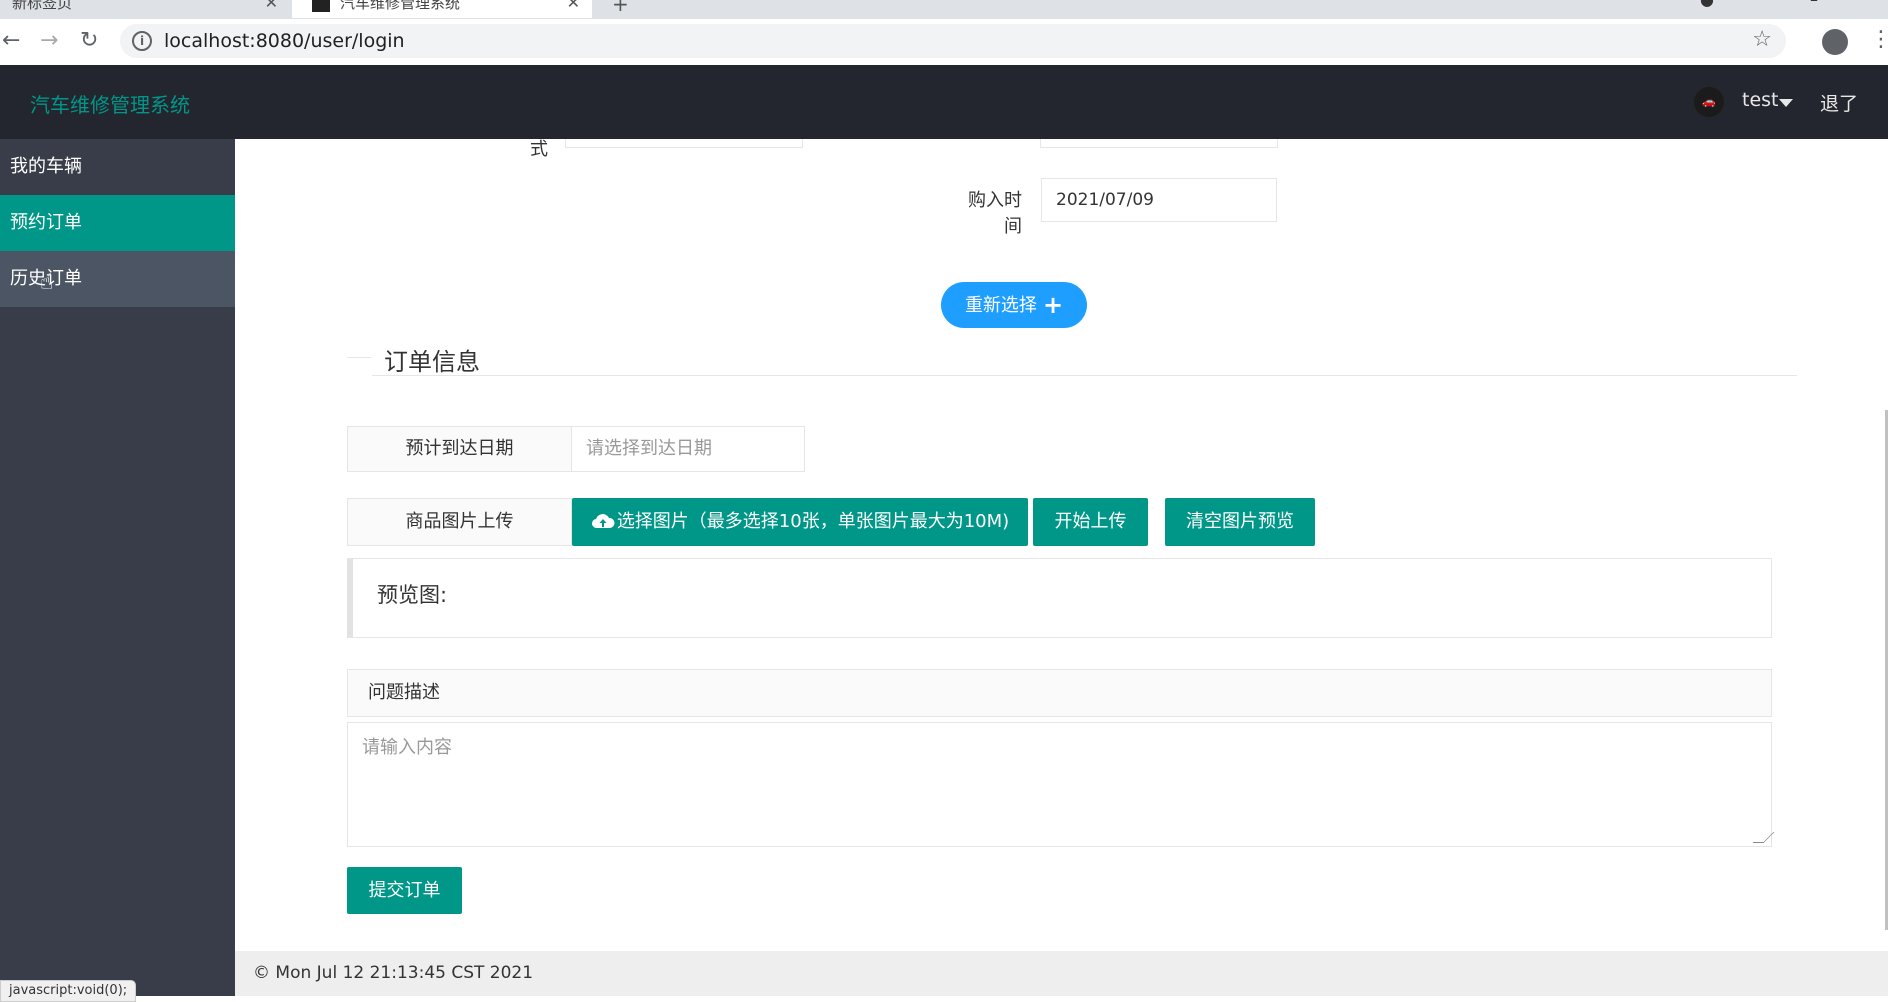 The height and width of the screenshot is (1002, 1888). I want to click on choose-images-button: 选择图片（最多选择10张，单张图片最大为10M), so click(800, 522).